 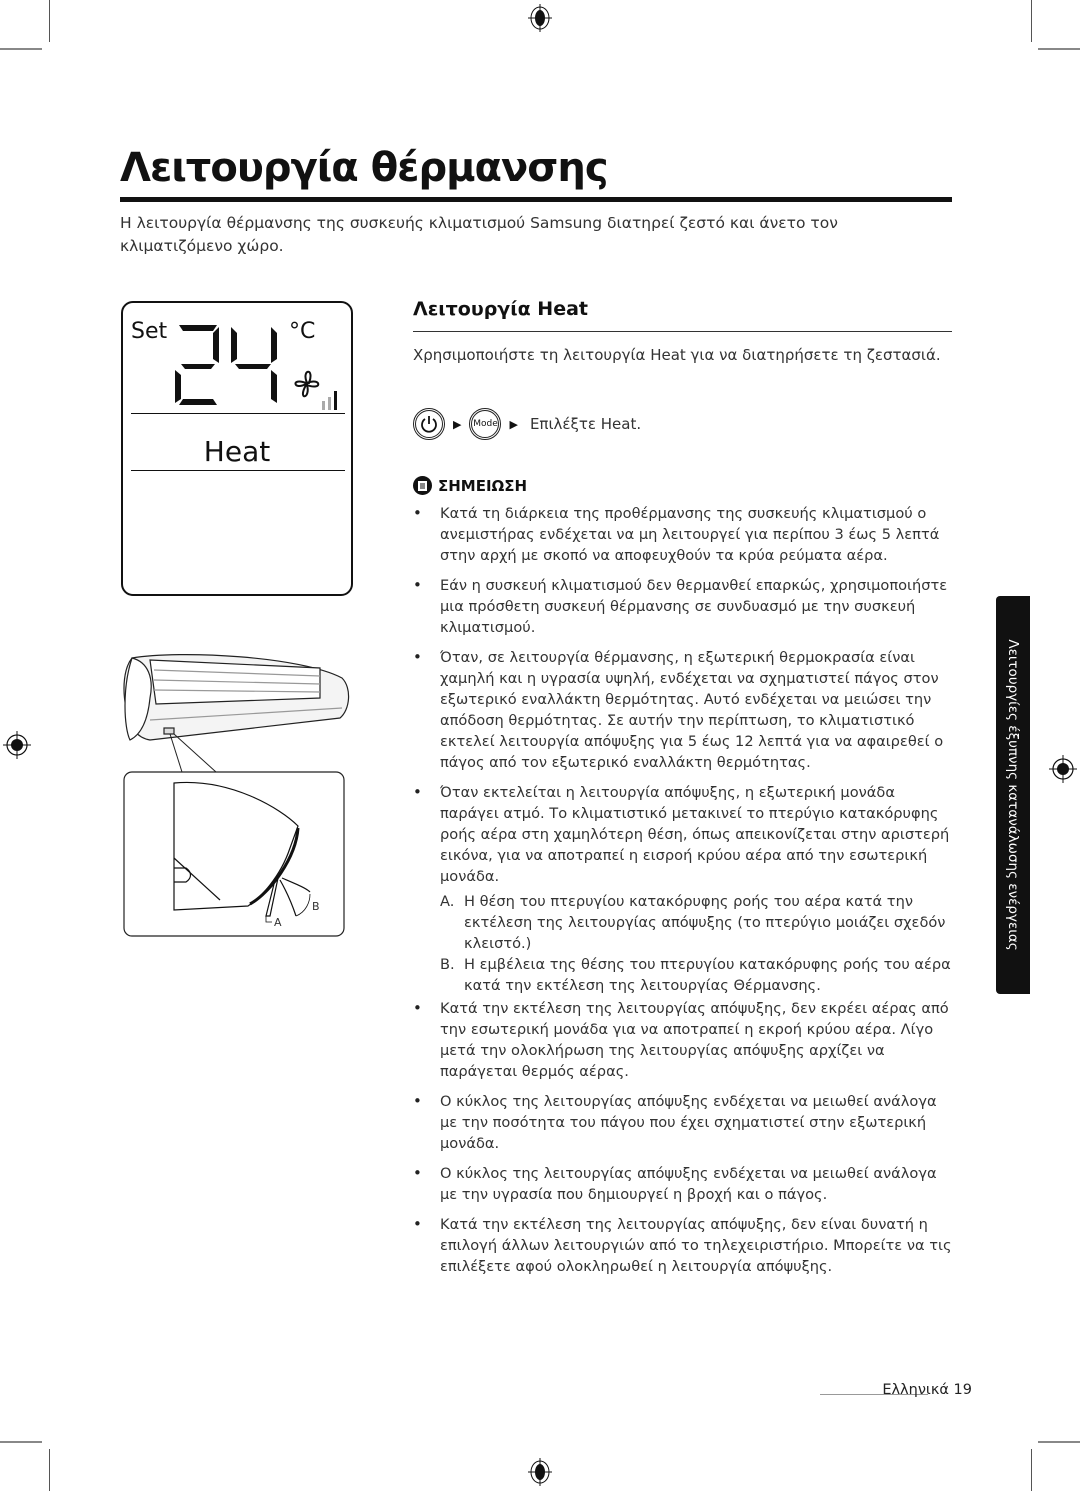 What do you see at coordinates (682, 331) in the screenshot?
I see `section-divider` at bounding box center [682, 331].